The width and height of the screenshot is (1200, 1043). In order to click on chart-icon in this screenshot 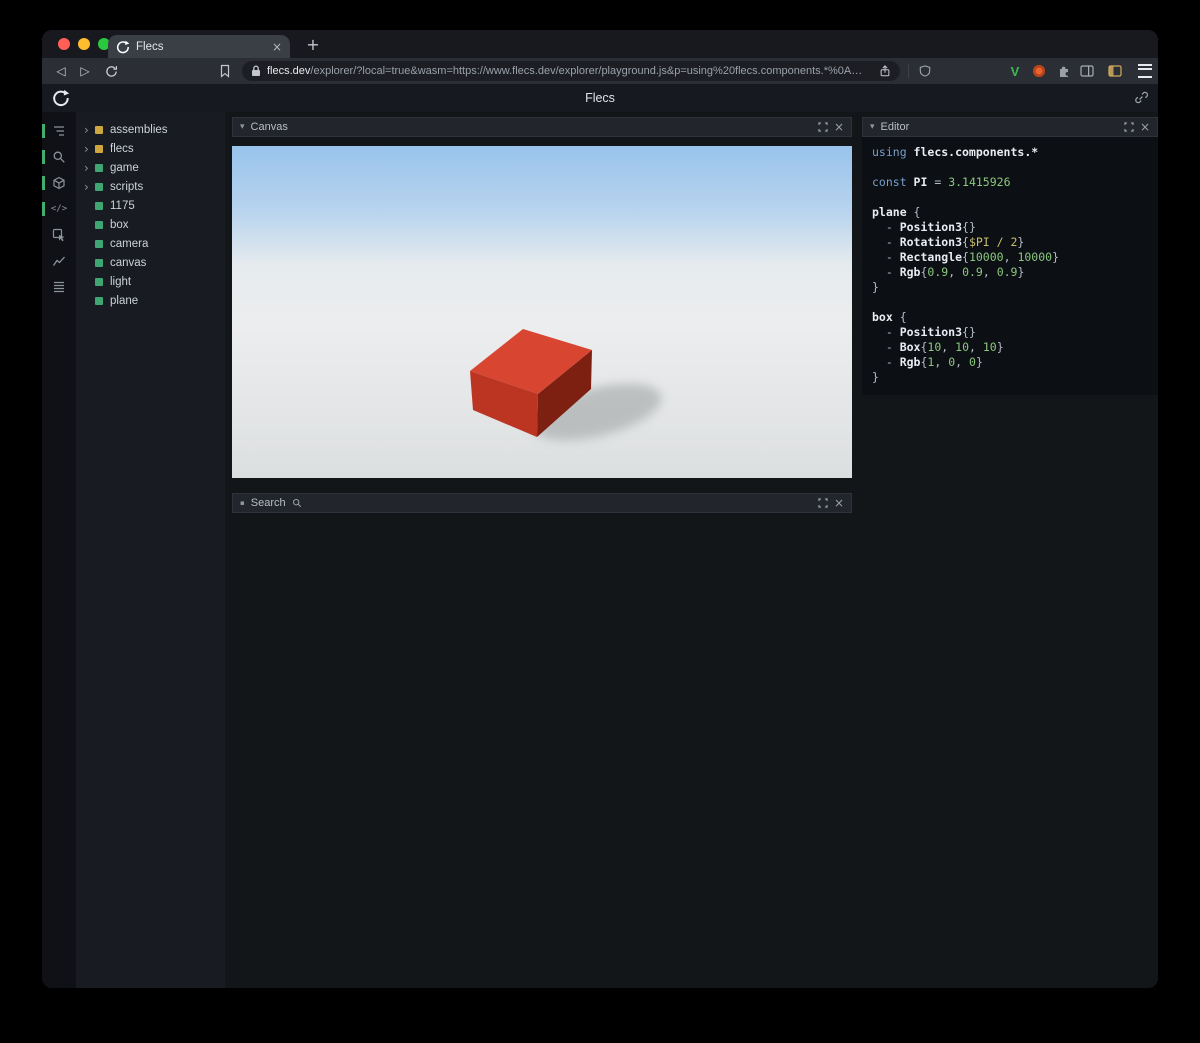, I will do `click(58, 261)`.